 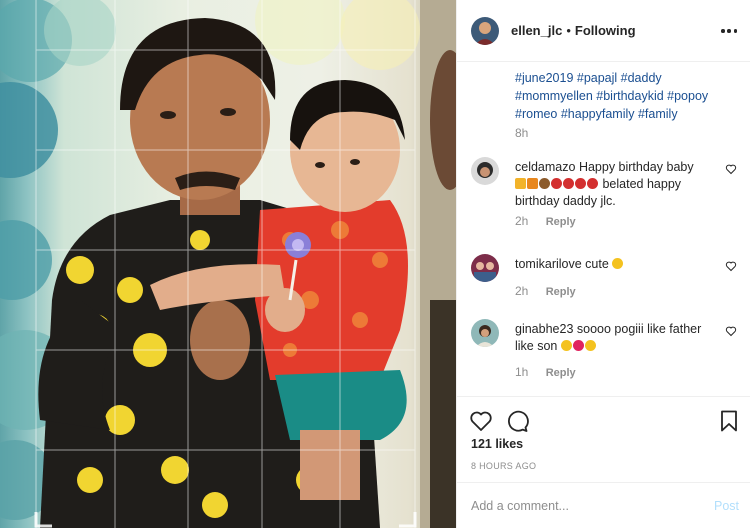 What do you see at coordinates (603, 419) in the screenshot?
I see `post-actions` at bounding box center [603, 419].